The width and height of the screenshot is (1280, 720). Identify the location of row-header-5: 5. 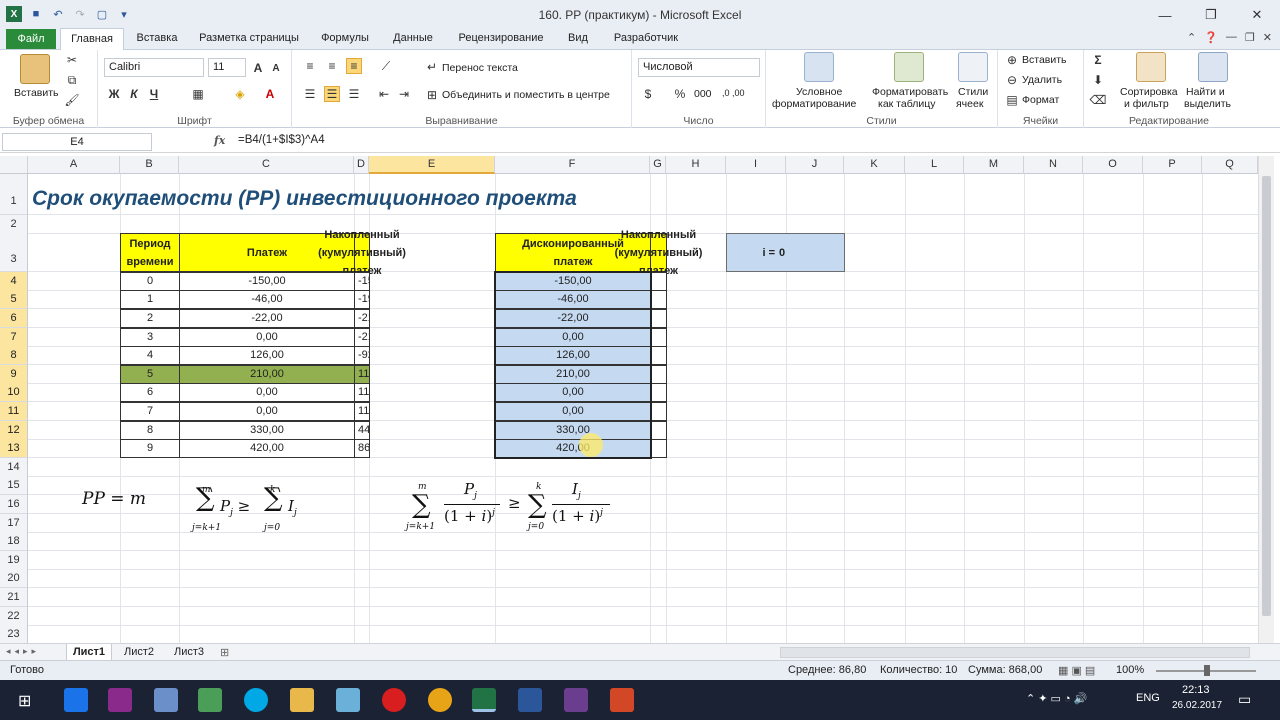
(14, 300).